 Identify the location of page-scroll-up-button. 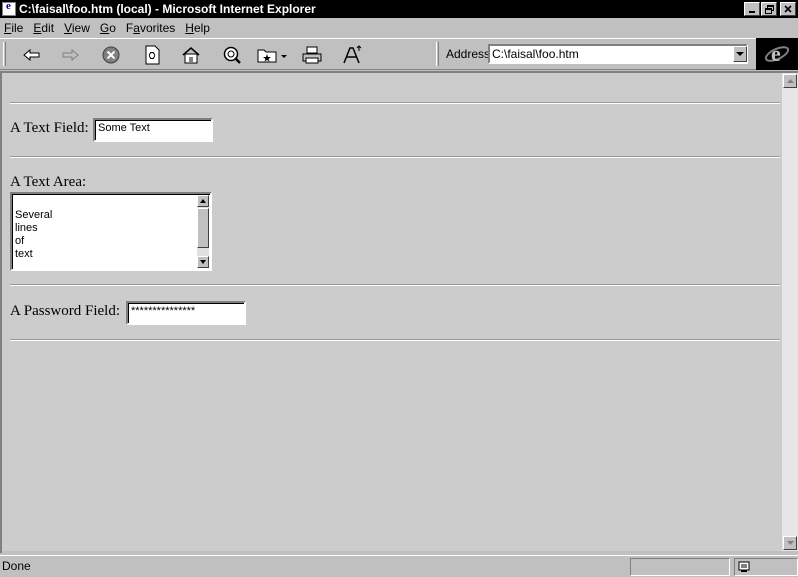
(790, 81).